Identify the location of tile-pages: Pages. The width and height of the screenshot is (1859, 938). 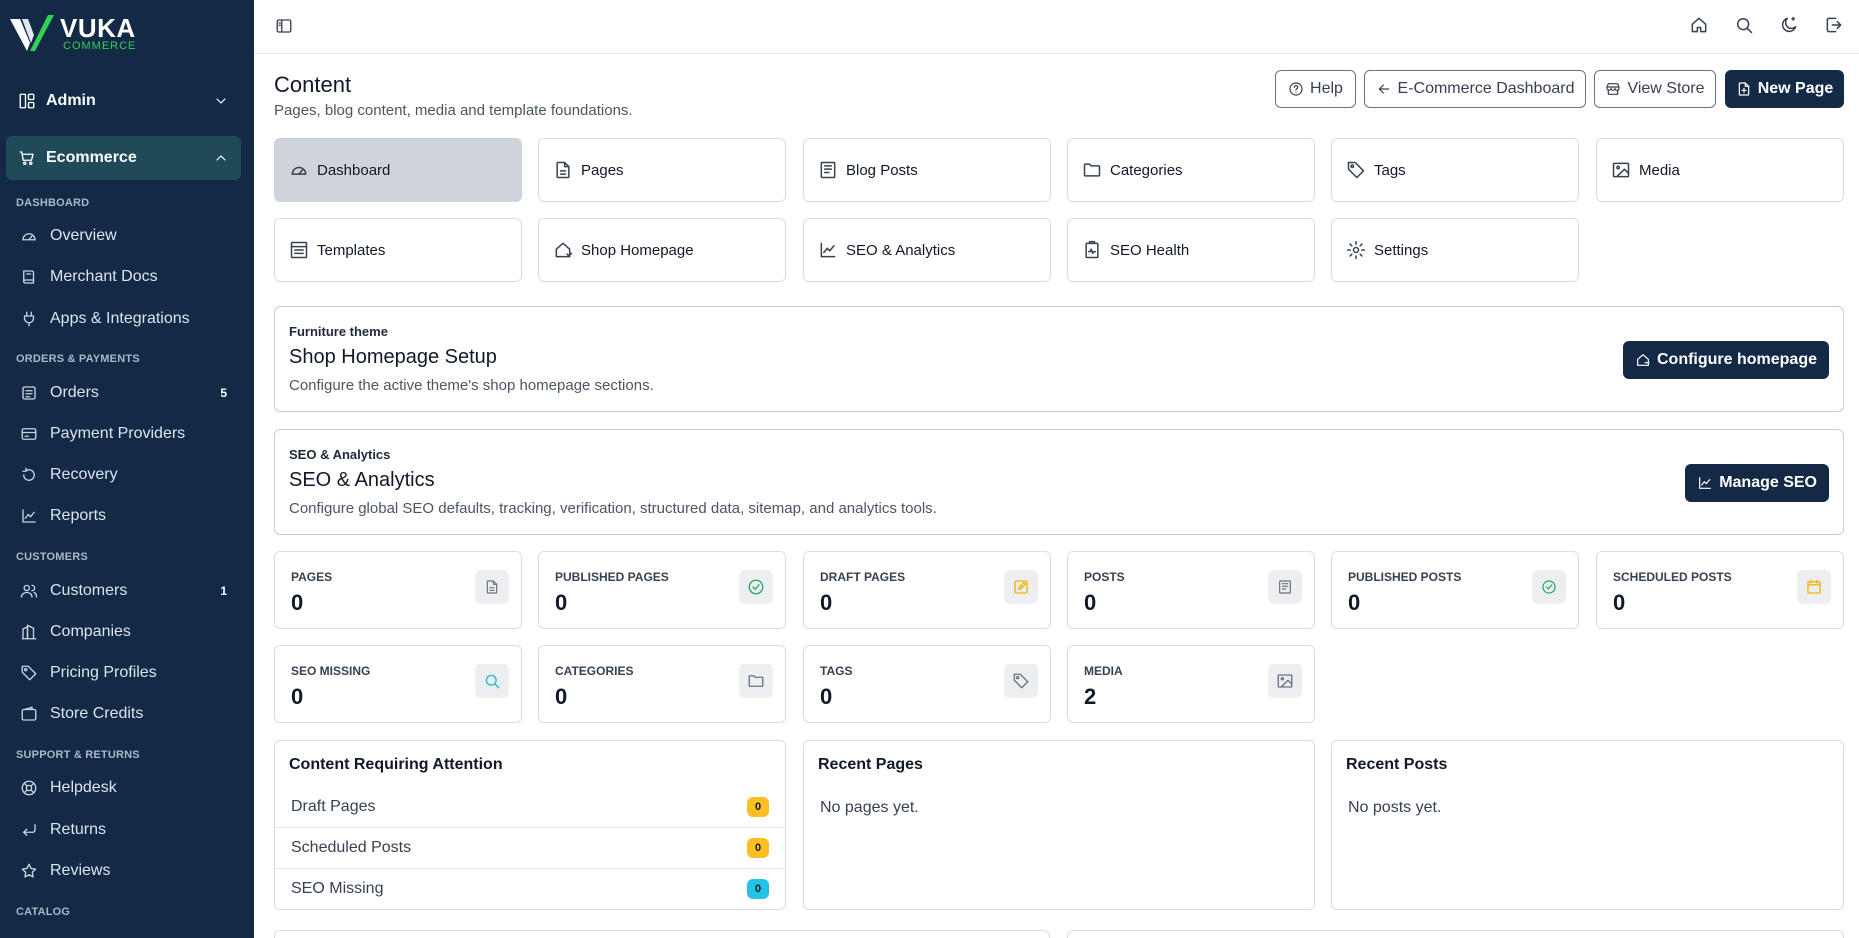
(662, 170).